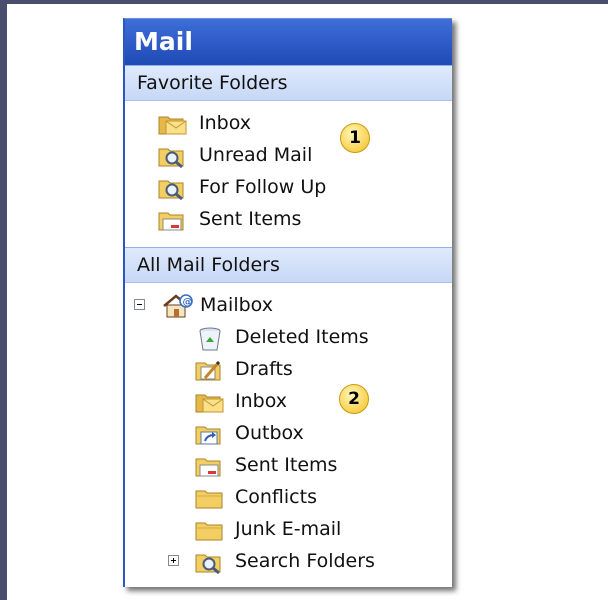 This screenshot has height=600, width=608. I want to click on tree-item-label: Outbox, so click(269, 433).